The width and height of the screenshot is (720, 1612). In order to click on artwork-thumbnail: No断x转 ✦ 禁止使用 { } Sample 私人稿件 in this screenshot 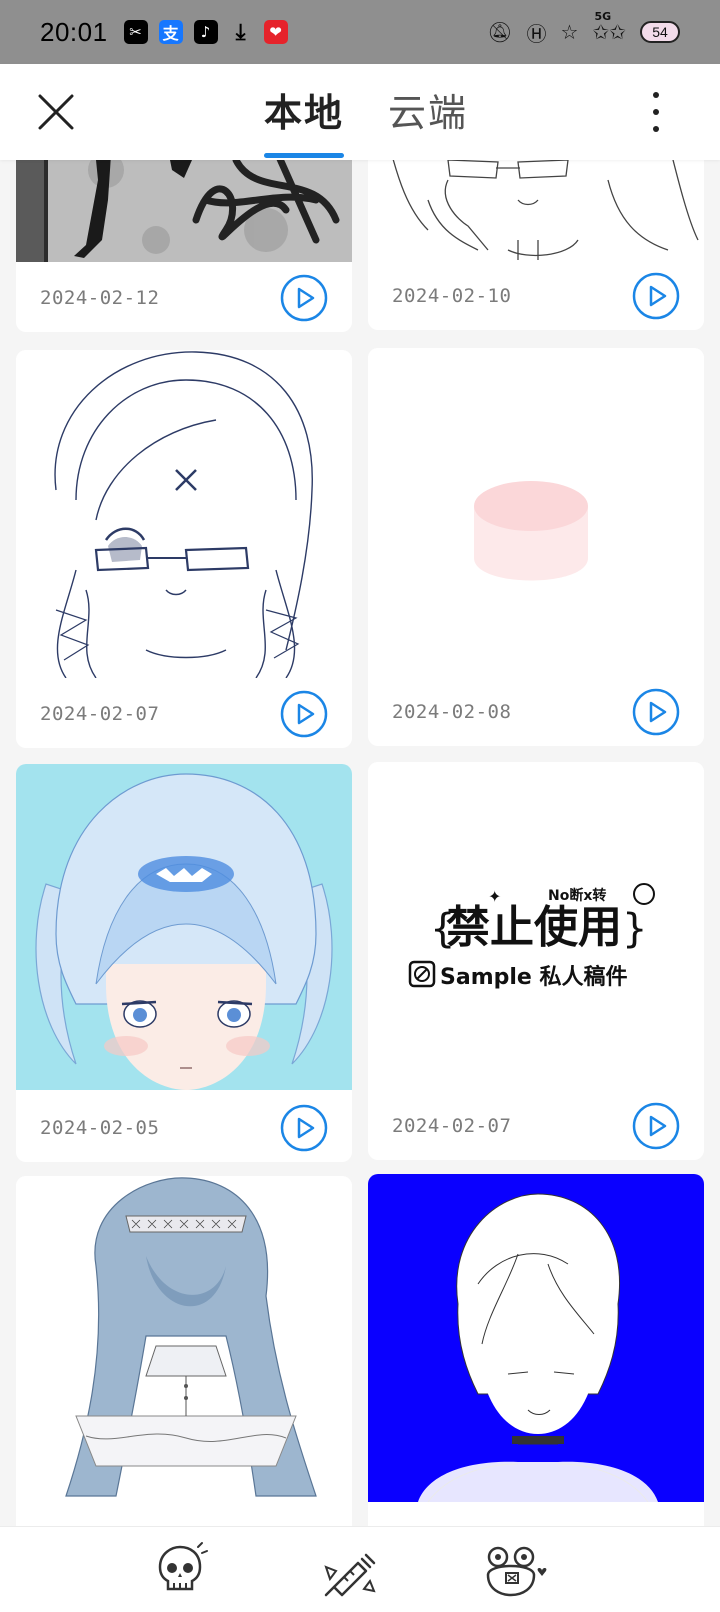, I will do `click(536, 926)`.